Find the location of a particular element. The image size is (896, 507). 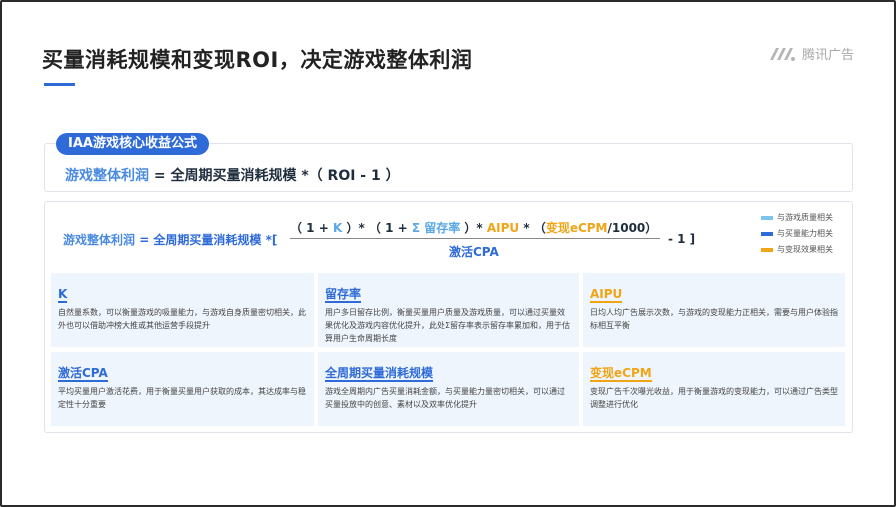

brand-name: 腾讯广告 is located at coordinates (827, 55).